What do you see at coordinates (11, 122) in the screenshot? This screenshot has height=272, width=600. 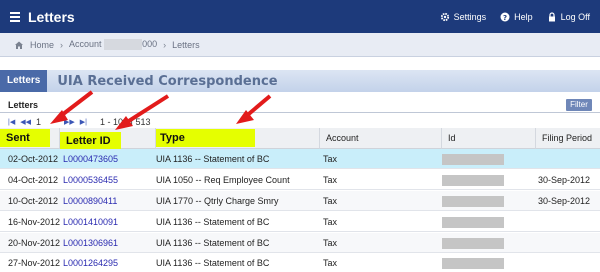 I see `first-page-icon: |◀` at bounding box center [11, 122].